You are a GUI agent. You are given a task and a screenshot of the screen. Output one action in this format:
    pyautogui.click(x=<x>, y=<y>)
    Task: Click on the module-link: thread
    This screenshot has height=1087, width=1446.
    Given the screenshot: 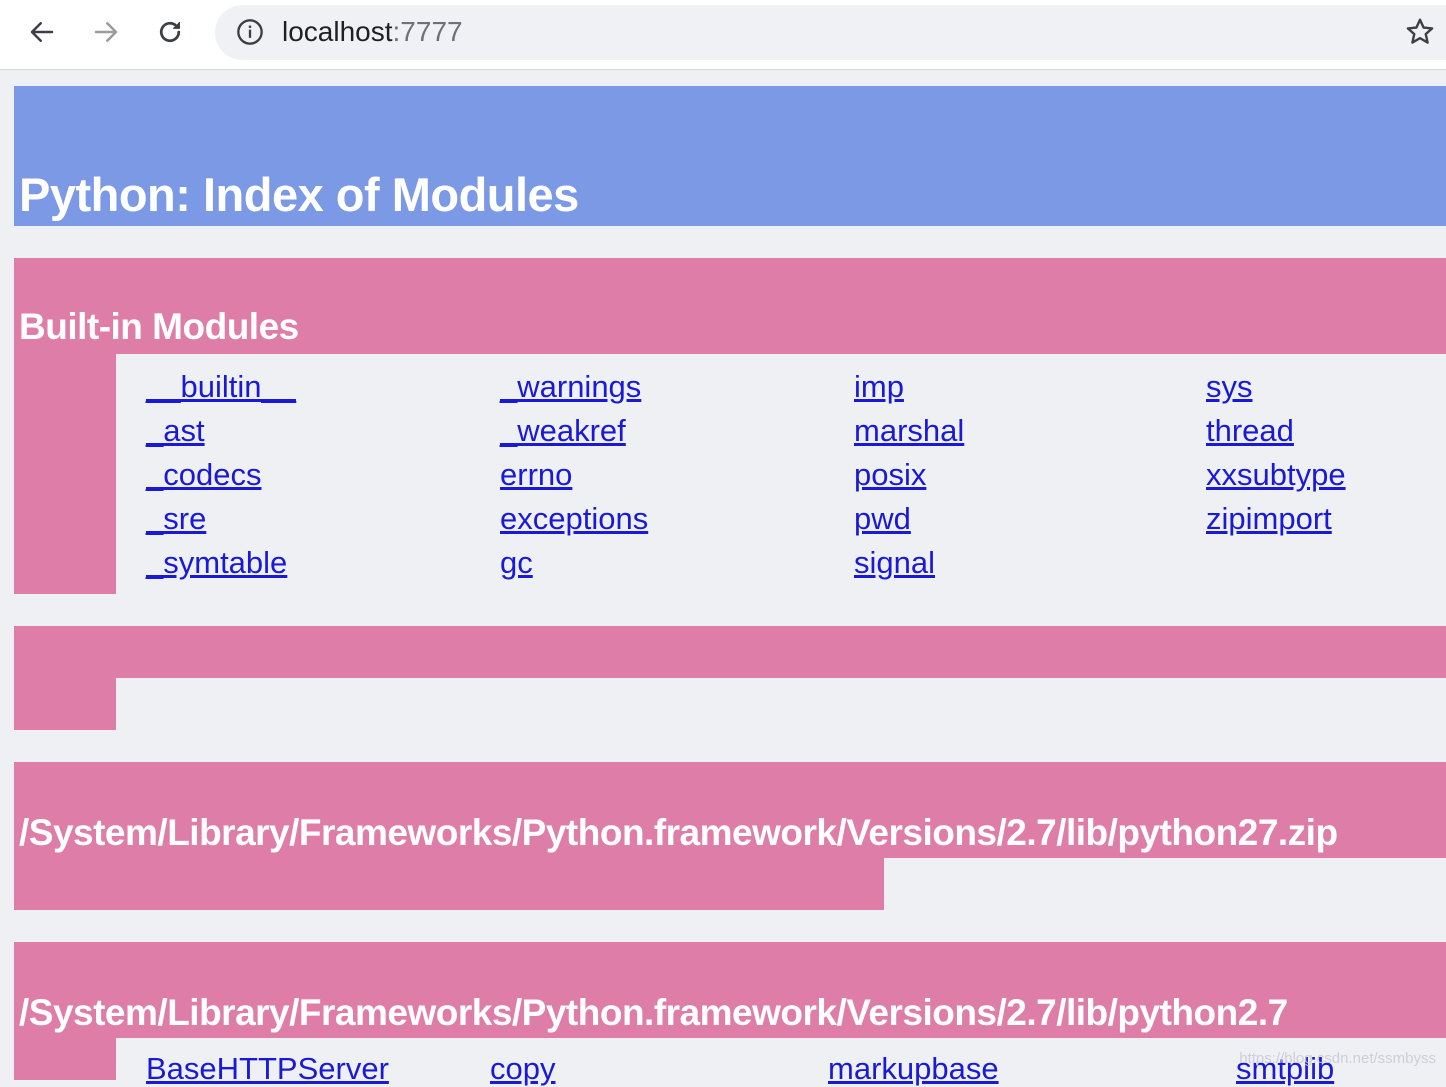 What is the action you would take?
    pyautogui.click(x=1250, y=431)
    